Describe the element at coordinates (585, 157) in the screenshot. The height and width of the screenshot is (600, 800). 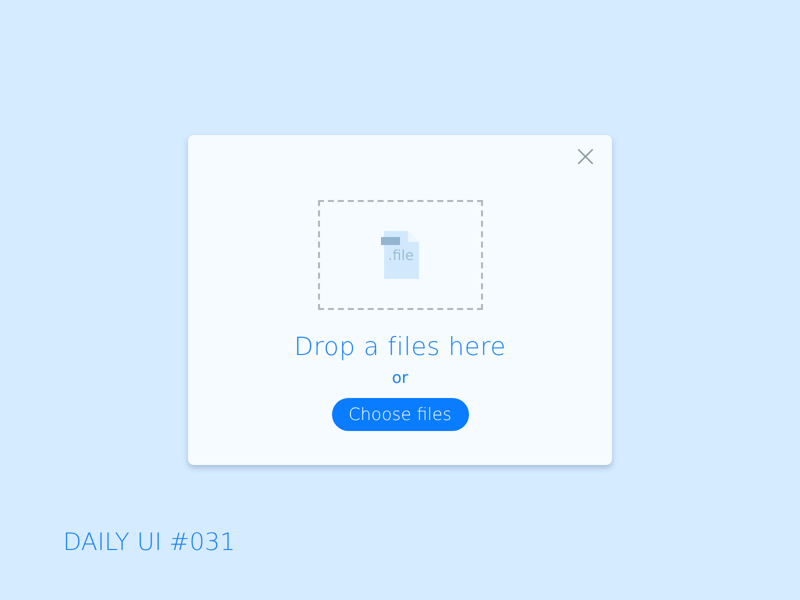
I see `close-button: ×` at that location.